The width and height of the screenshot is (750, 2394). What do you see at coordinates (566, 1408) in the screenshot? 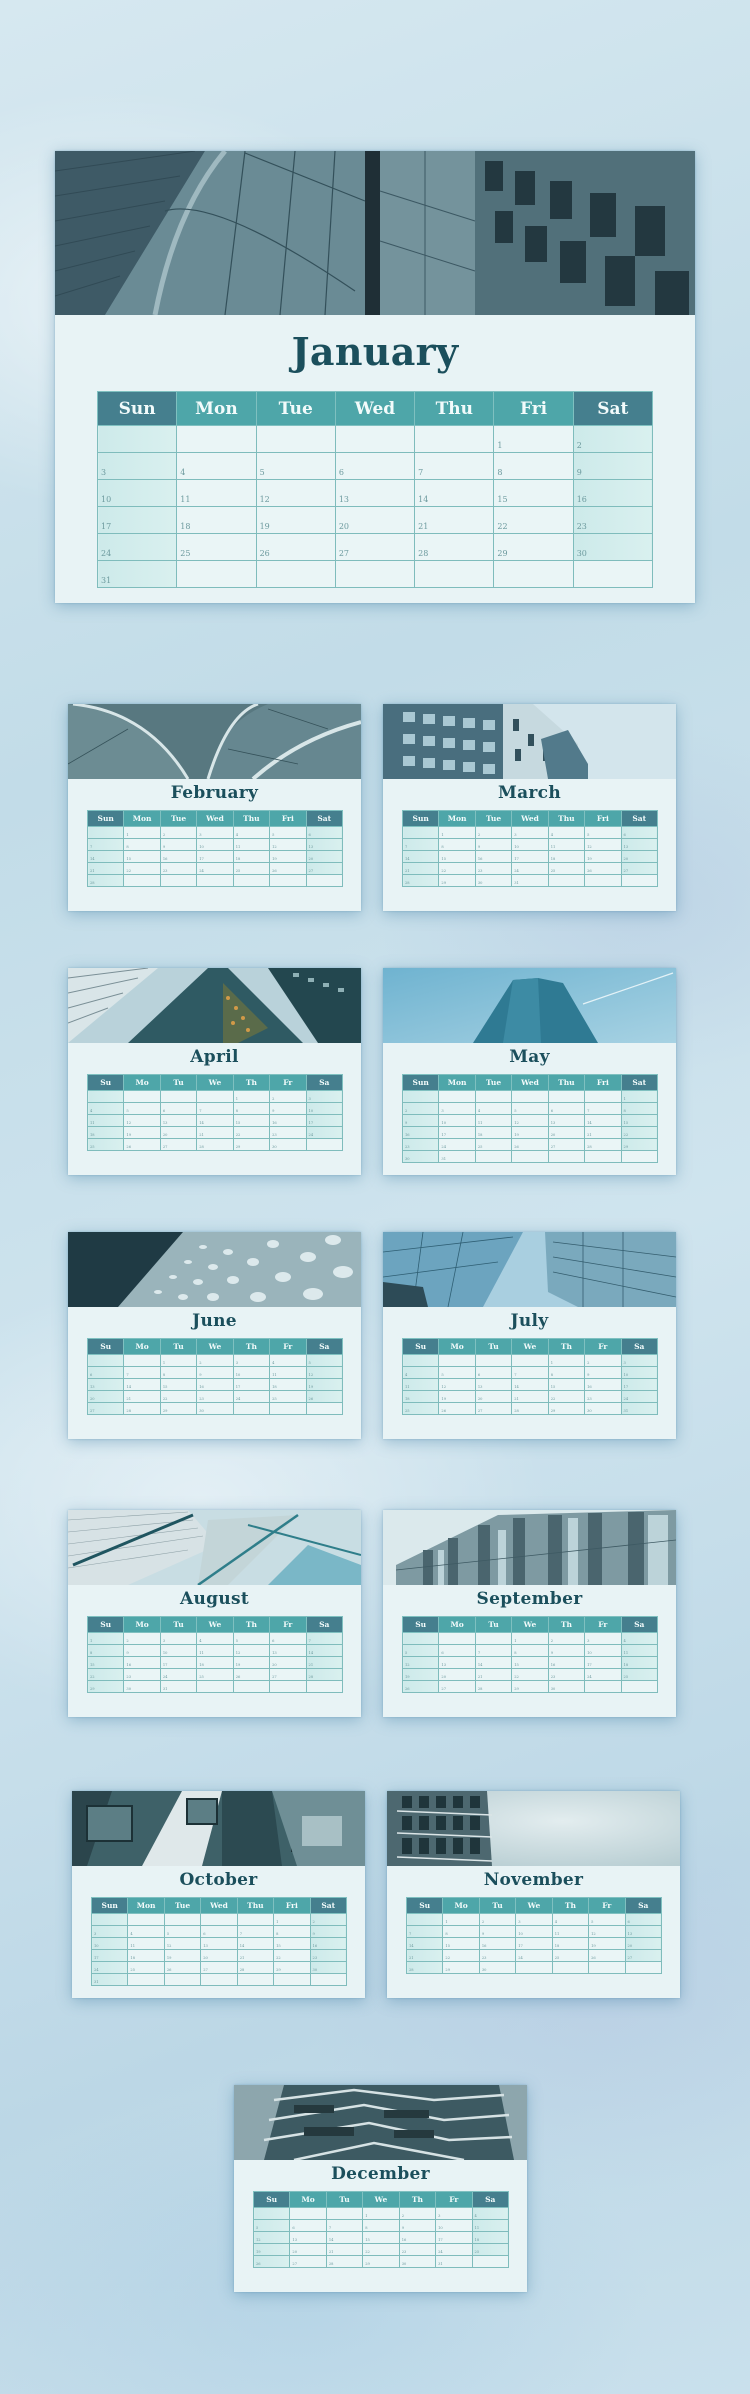
I see `day-cell: 29` at bounding box center [566, 1408].